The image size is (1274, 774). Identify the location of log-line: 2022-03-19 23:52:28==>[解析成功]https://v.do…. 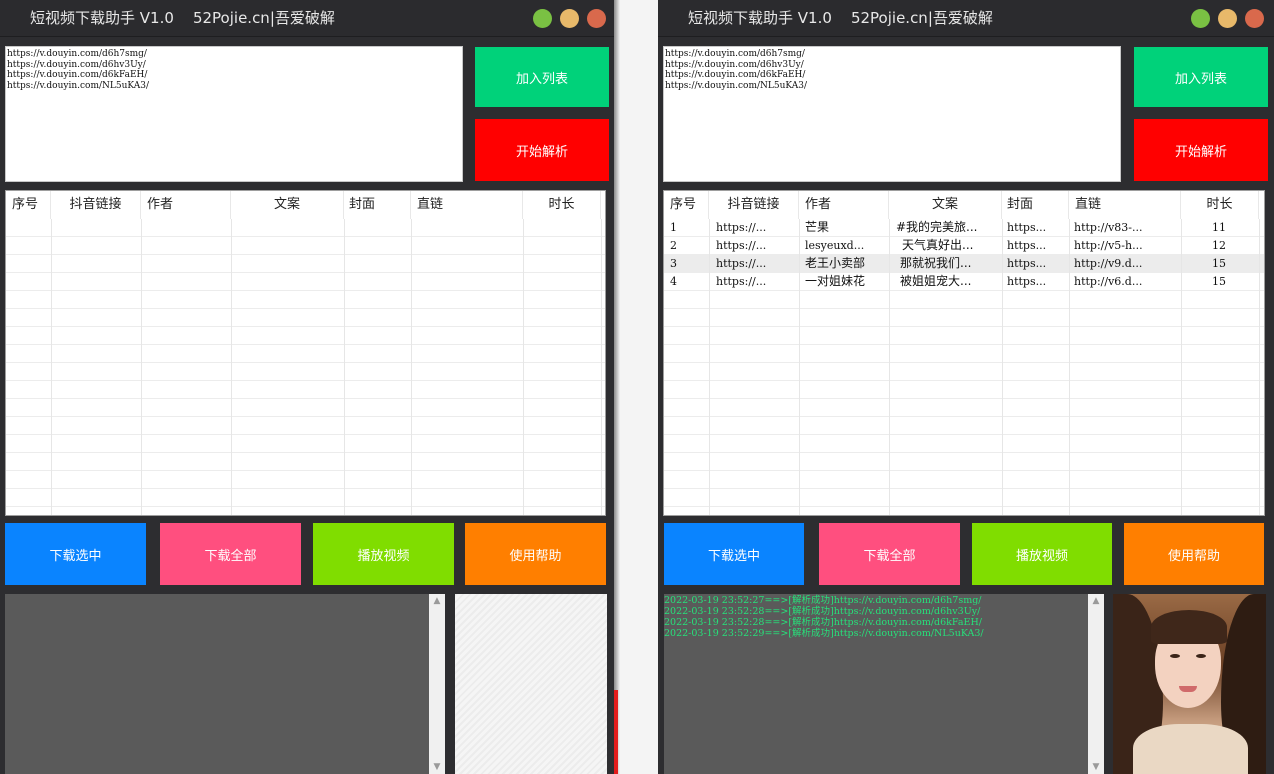
(823, 622).